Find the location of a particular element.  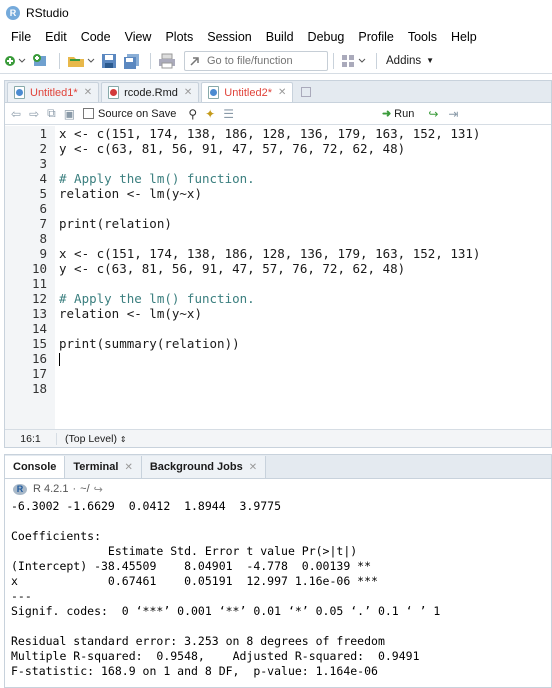

tab-rcode-rmd: rcode.Rmd ✕ is located at coordinates (150, 92).